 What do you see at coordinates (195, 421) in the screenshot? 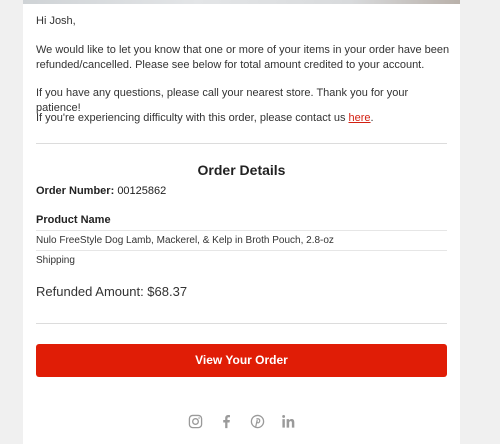
I see `instagram-icon` at bounding box center [195, 421].